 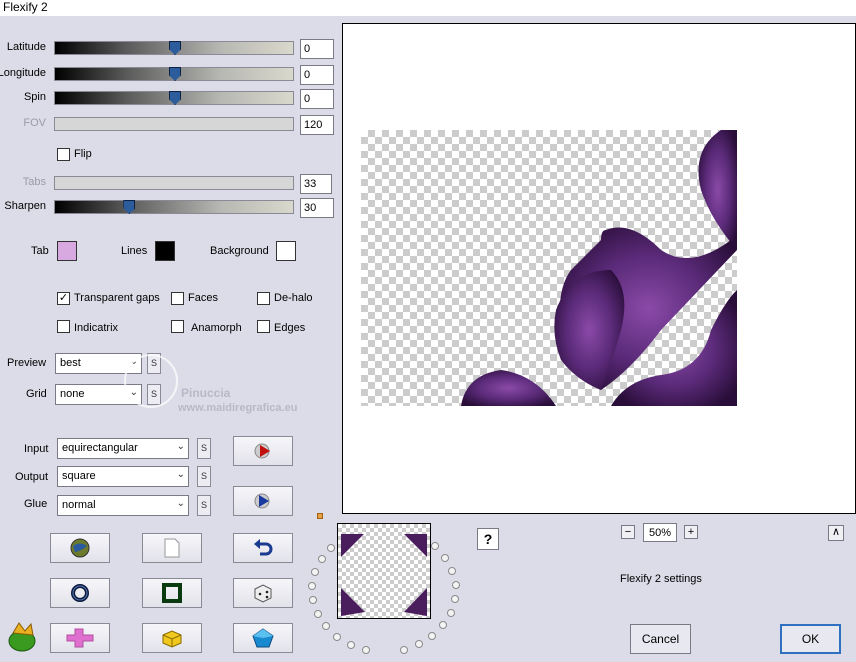 I want to click on spin-slider, so click(x=174, y=98).